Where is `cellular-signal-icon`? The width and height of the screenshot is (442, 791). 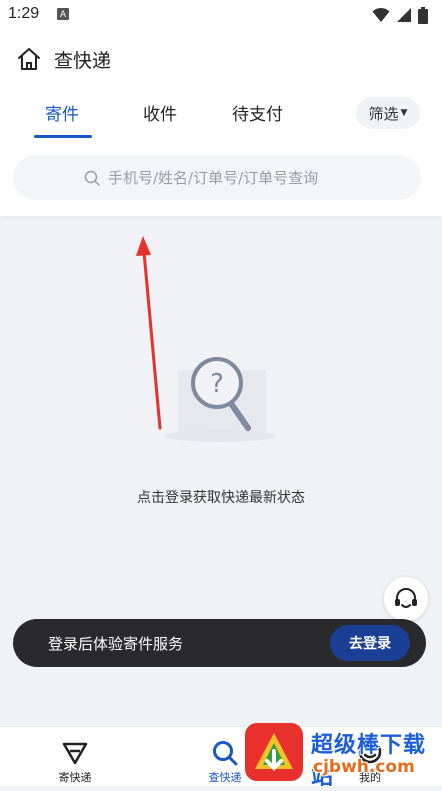 cellular-signal-icon is located at coordinates (404, 15).